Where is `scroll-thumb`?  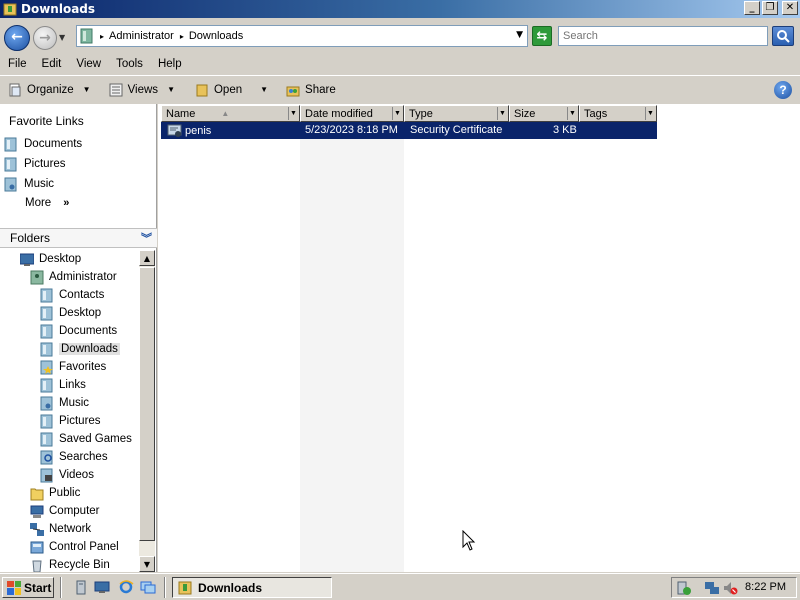
scroll-thumb is located at coordinates (147, 404).